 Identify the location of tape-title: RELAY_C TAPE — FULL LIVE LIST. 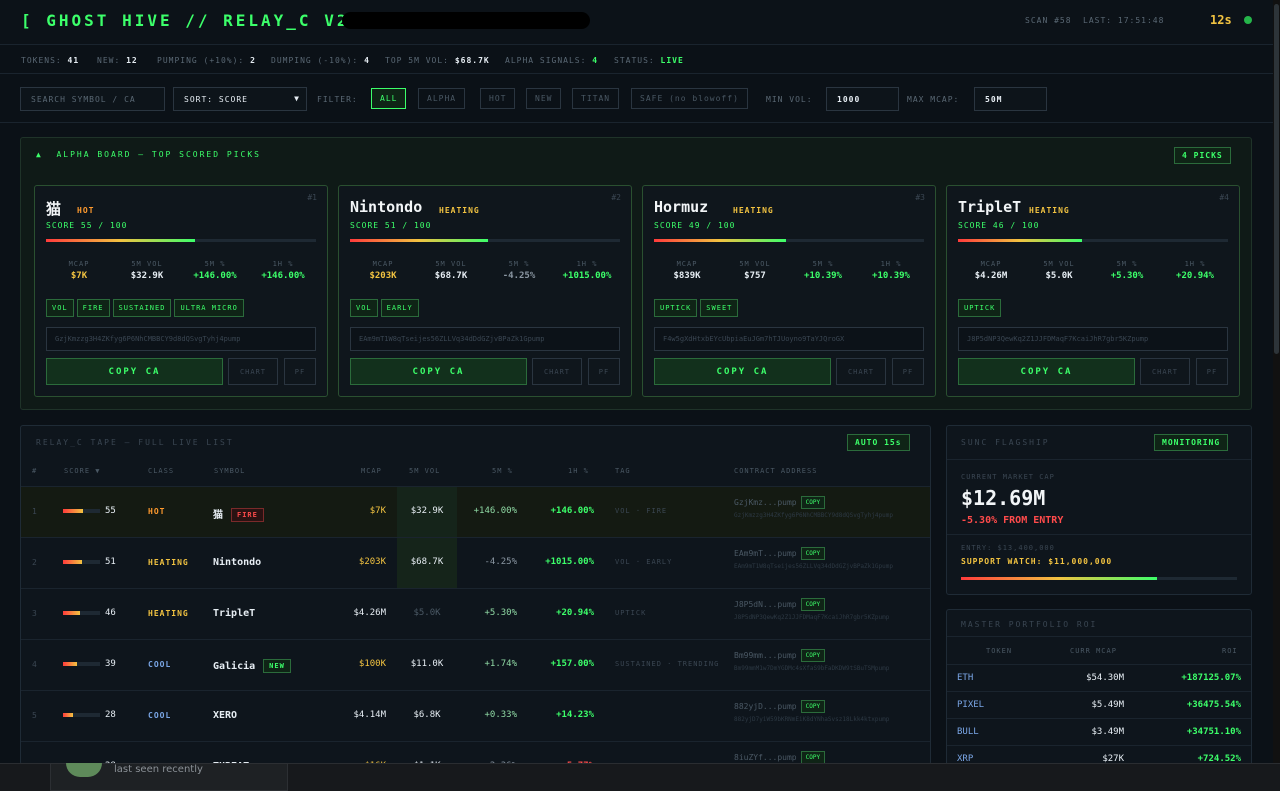
(135, 442).